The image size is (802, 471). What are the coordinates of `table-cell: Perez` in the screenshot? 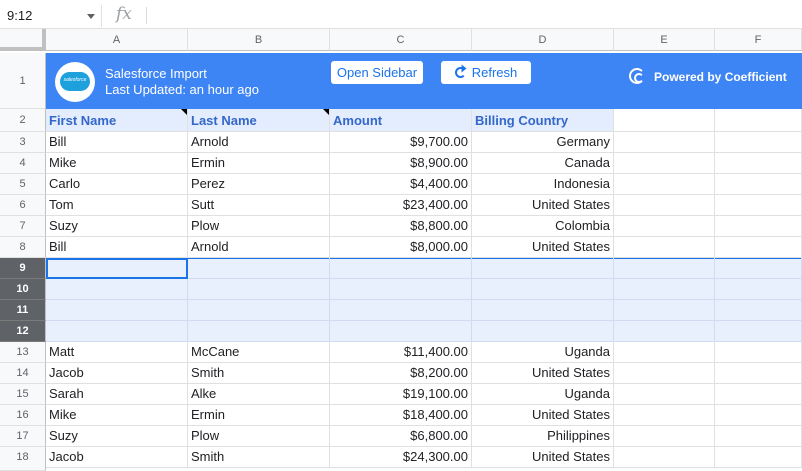 It's located at (259, 184).